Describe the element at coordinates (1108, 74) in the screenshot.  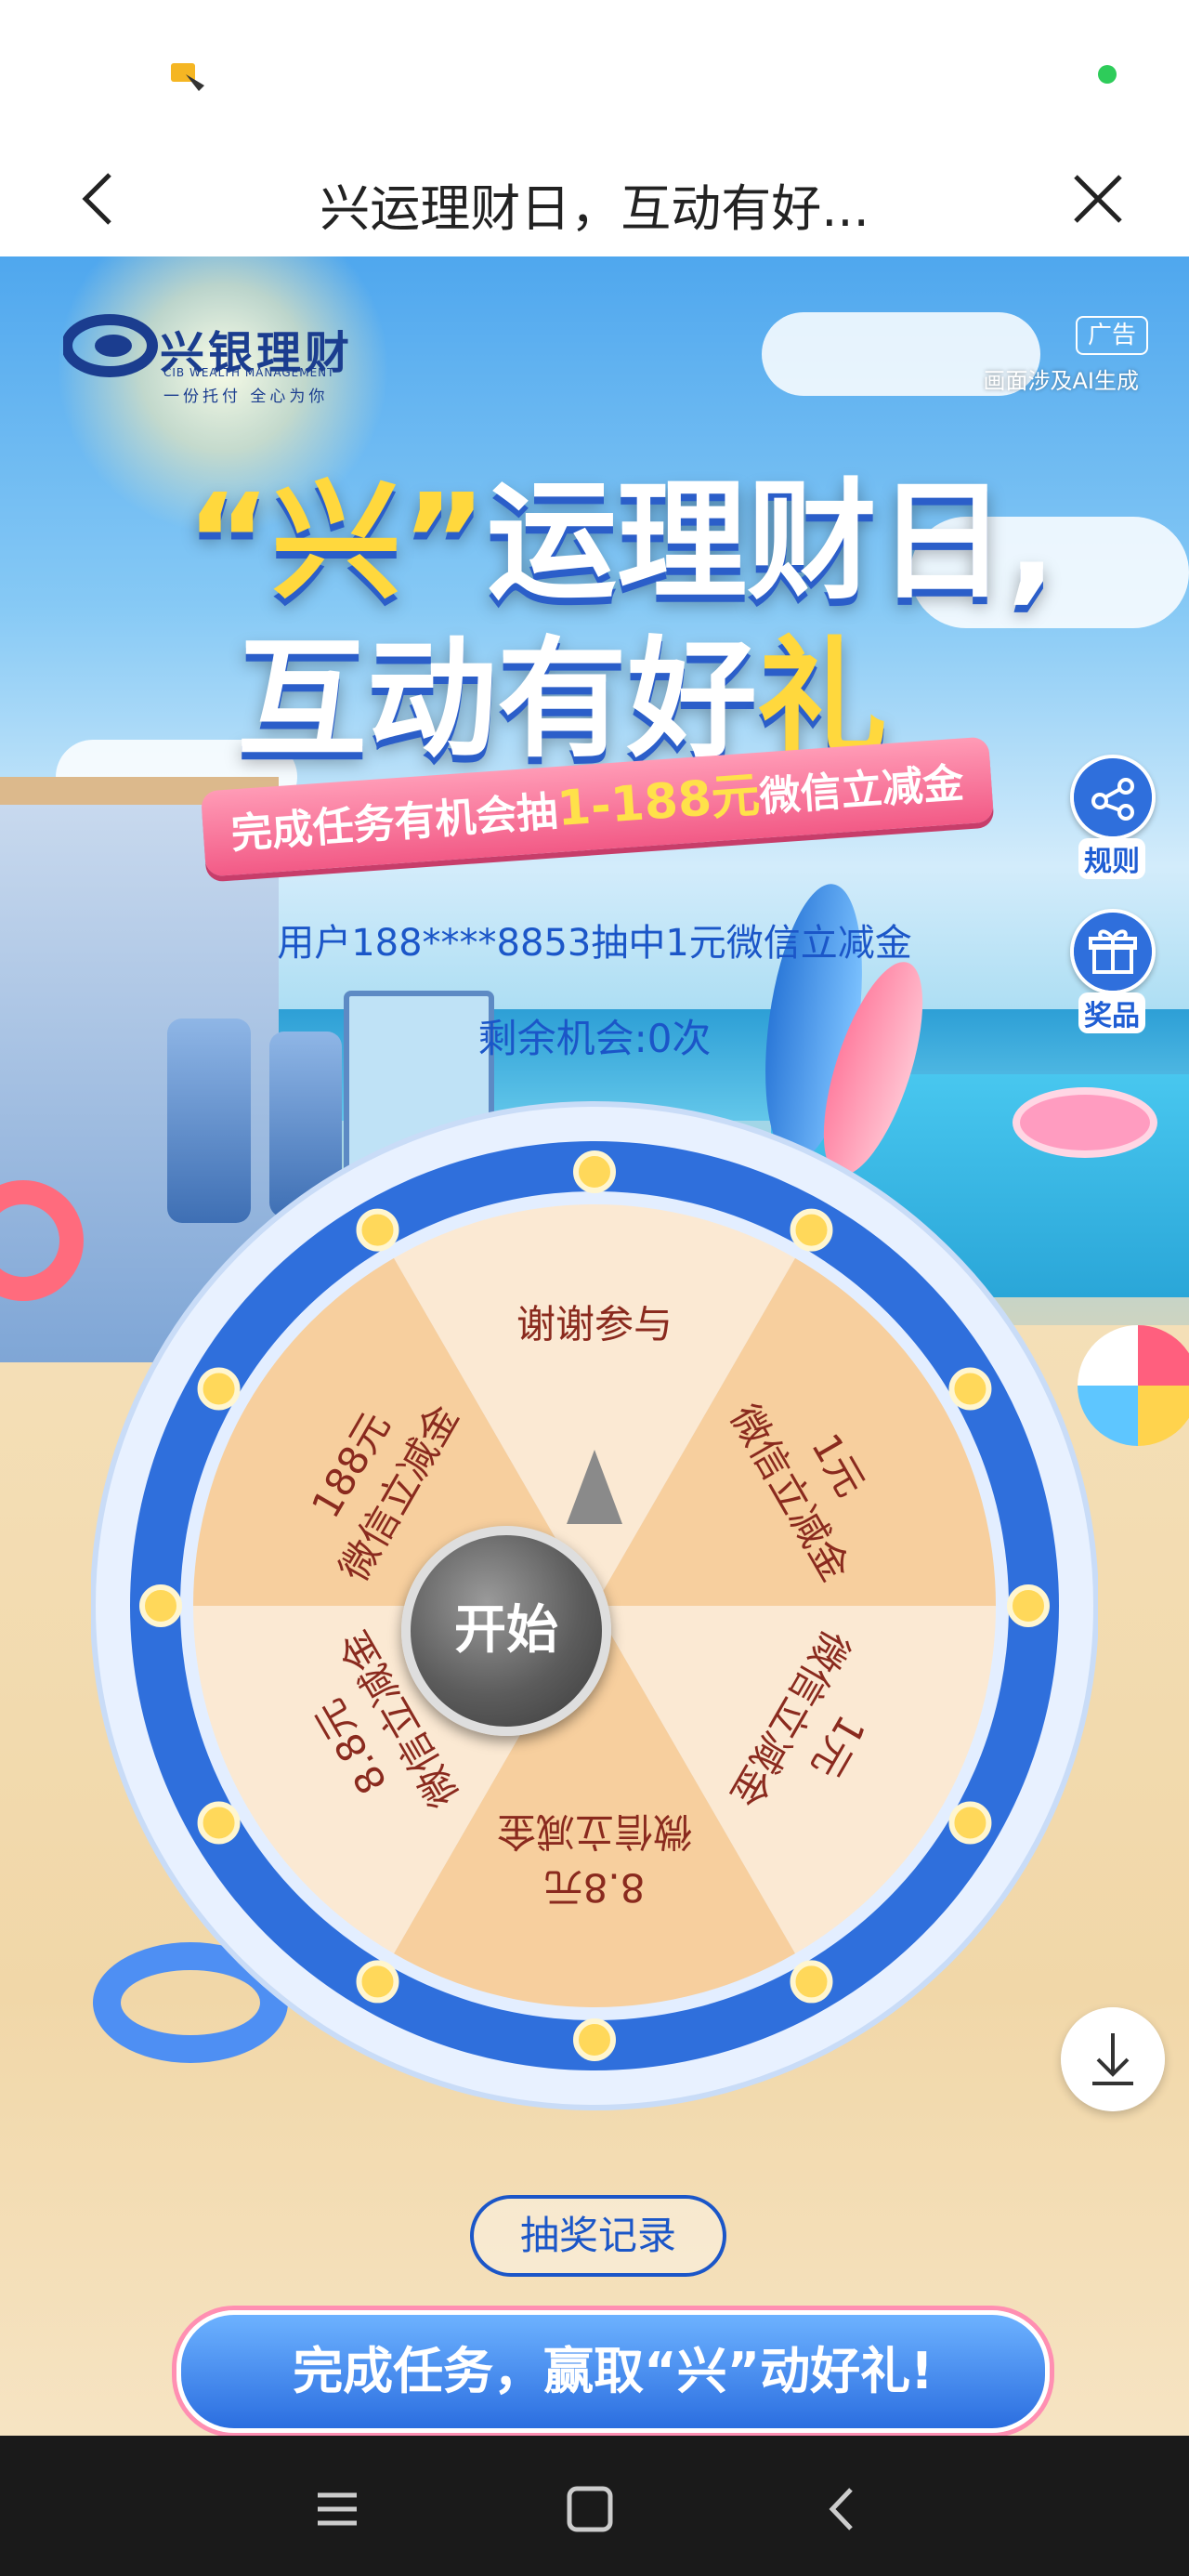
I see `status-indicator-dot` at that location.